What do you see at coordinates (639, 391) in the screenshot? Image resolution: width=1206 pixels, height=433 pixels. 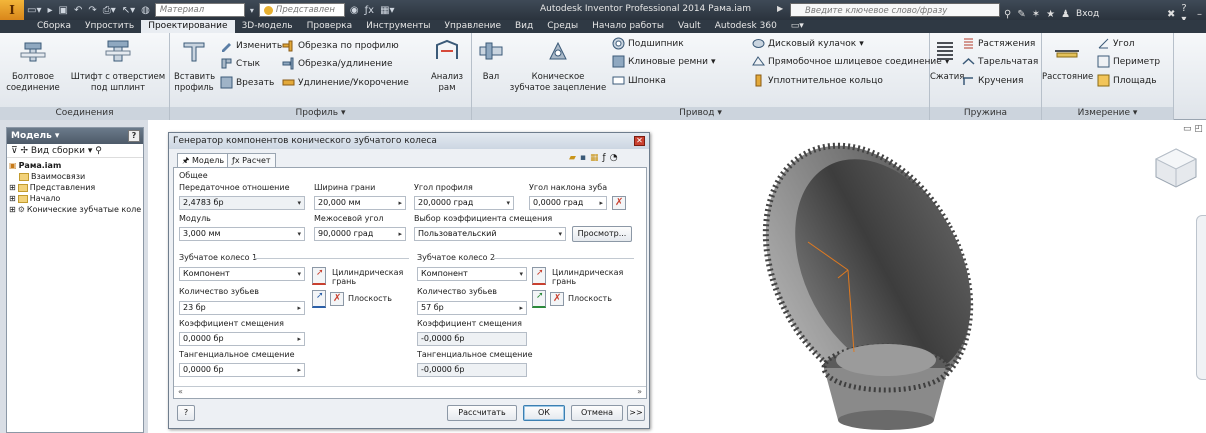 I see `expand-icon: »` at bounding box center [639, 391].